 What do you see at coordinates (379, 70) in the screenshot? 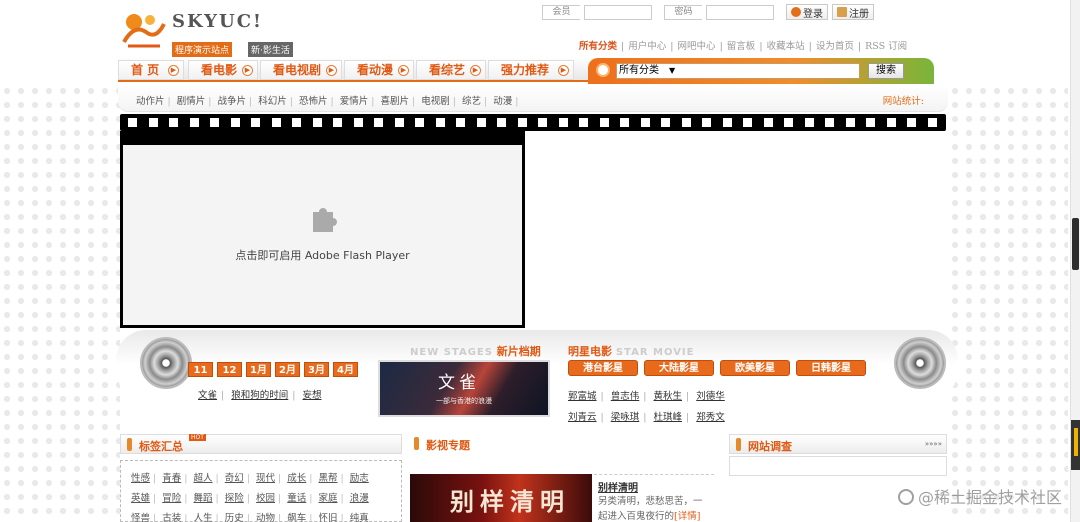
I see `nav-item-anime: 看动漫 ▶` at bounding box center [379, 70].